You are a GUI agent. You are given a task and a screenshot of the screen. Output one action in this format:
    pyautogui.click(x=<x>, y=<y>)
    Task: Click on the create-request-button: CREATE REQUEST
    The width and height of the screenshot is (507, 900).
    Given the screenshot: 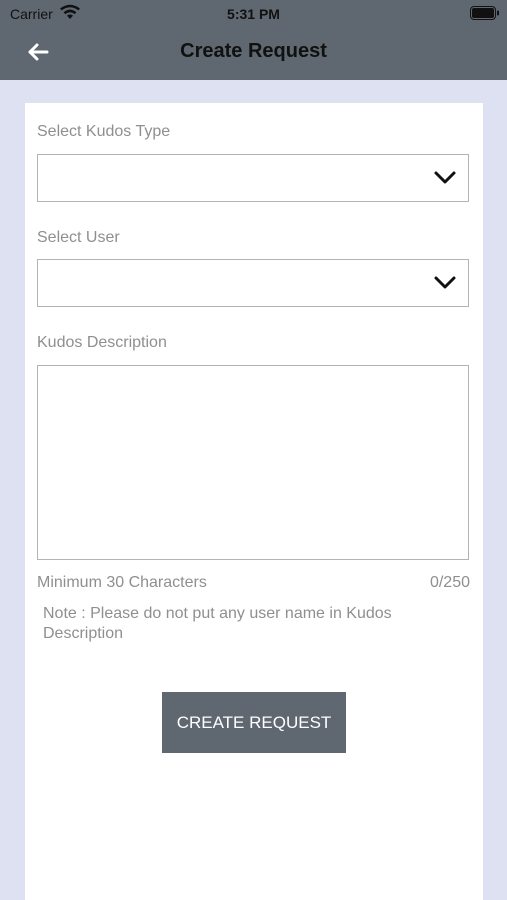 What is the action you would take?
    pyautogui.click(x=254, y=722)
    